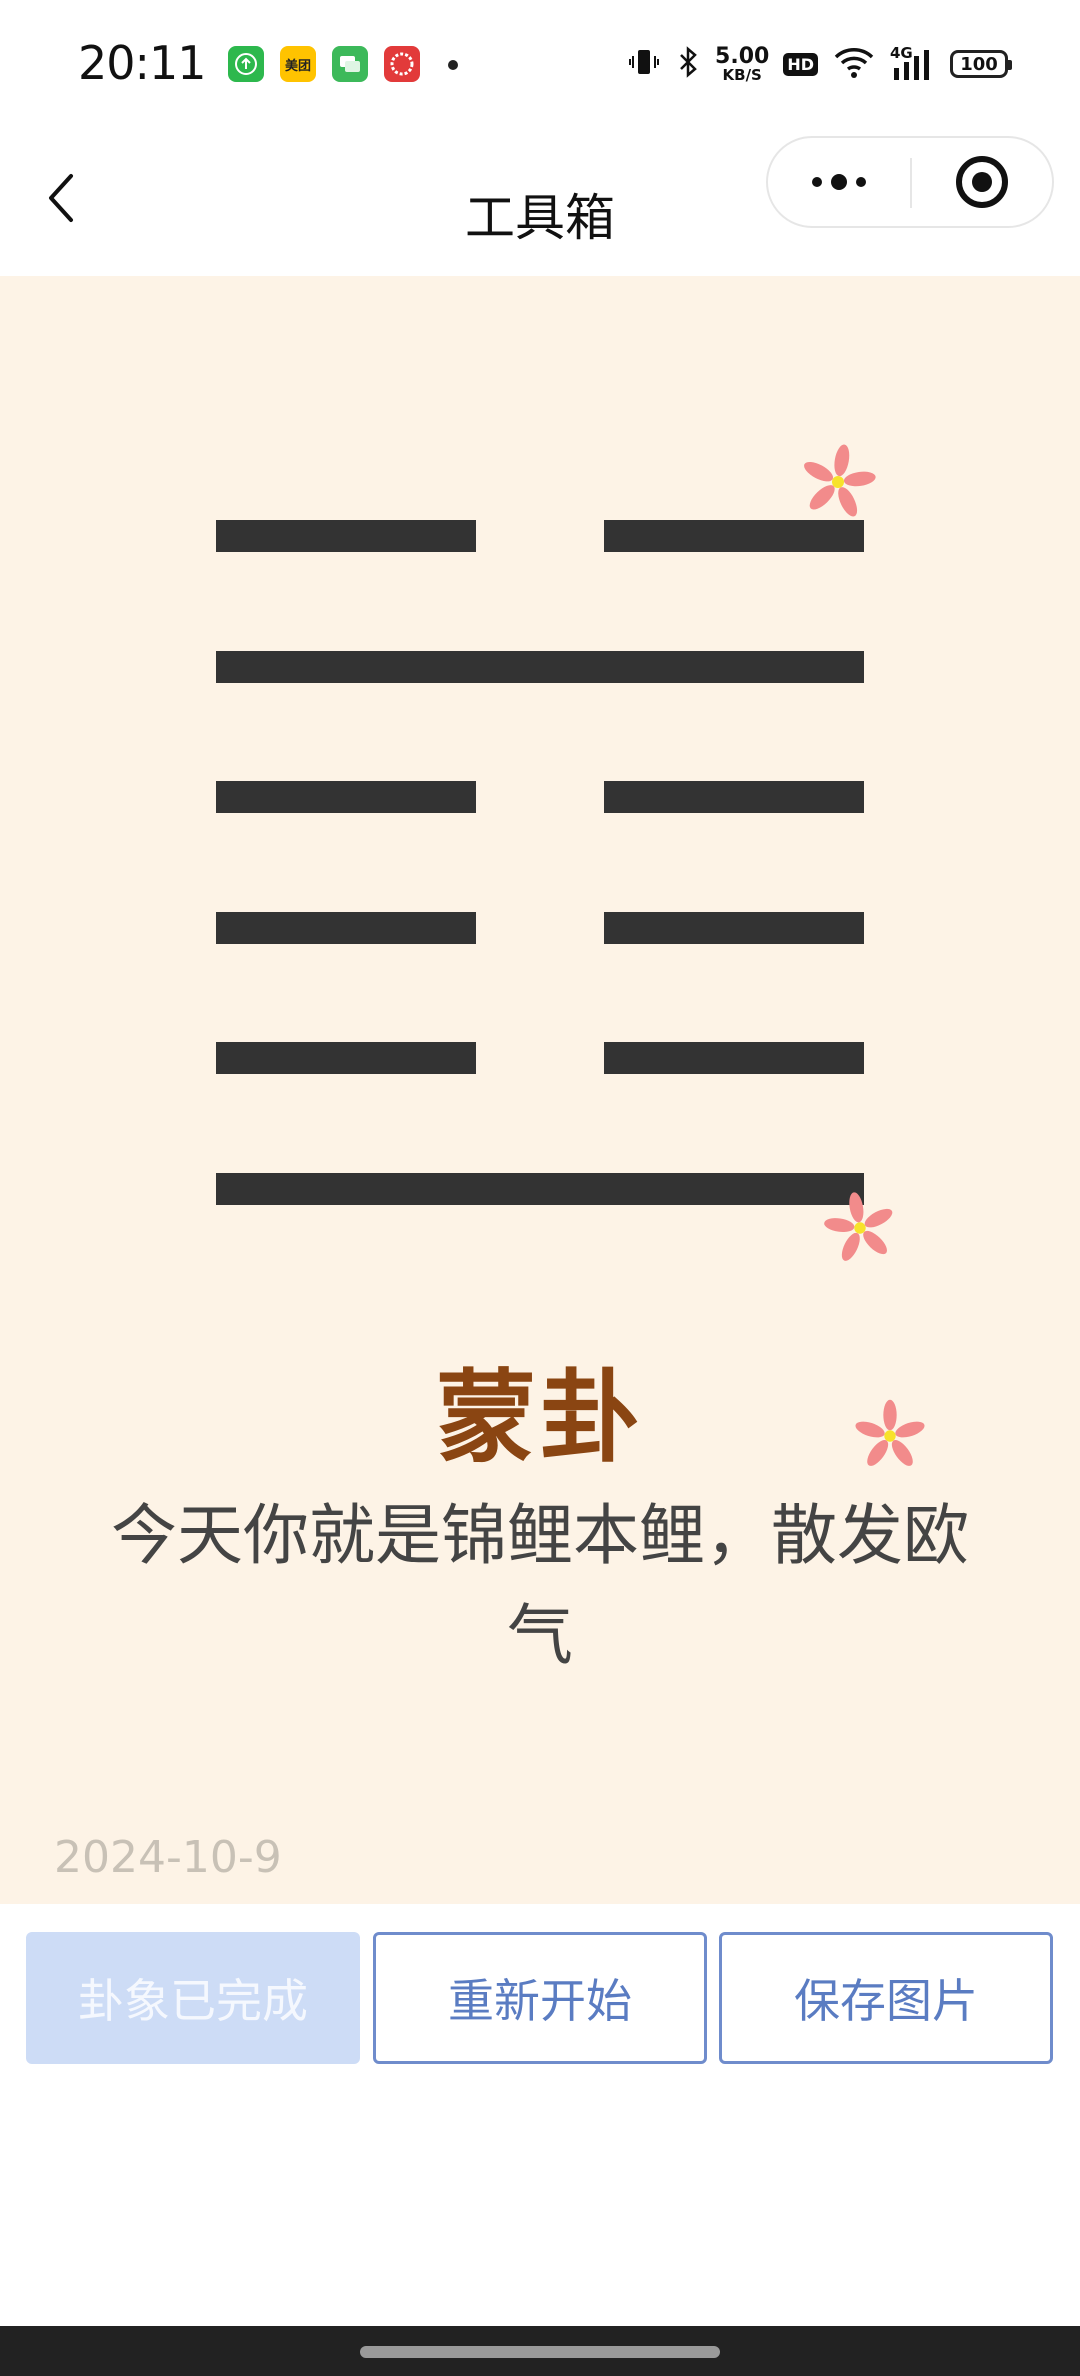  I want to click on hexagram-name: 蒙卦, so click(540, 1417).